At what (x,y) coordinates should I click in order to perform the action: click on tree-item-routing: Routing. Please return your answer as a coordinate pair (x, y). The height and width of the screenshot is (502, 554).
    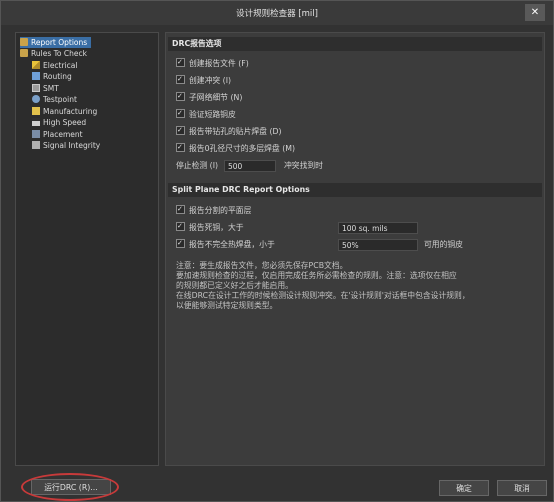
    Looking at the image, I should click on (52, 76).